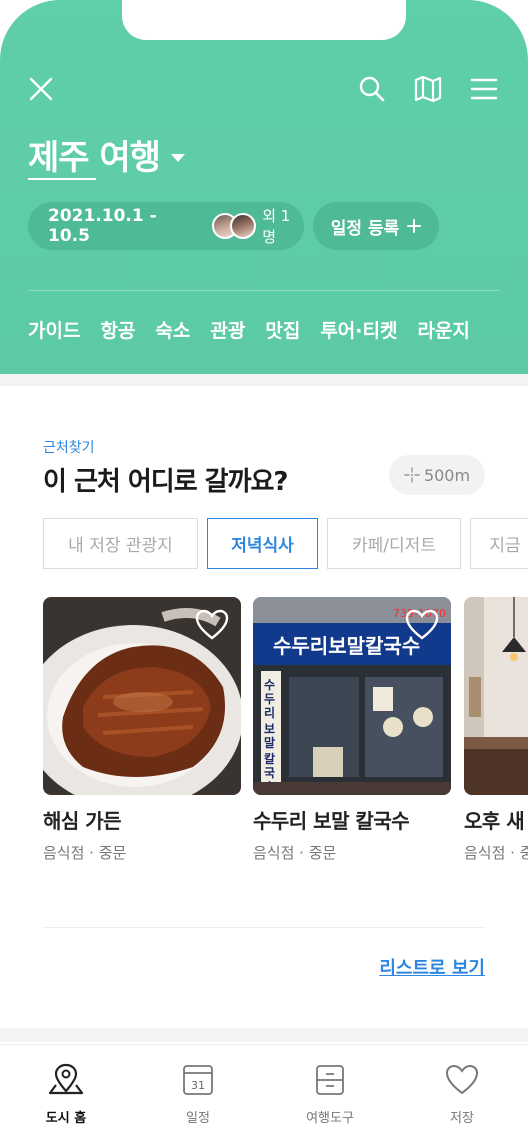 Image resolution: width=528 pixels, height=1144 pixels. What do you see at coordinates (432, 967) in the screenshot?
I see `view-as-list-link: 리스트로 보기` at bounding box center [432, 967].